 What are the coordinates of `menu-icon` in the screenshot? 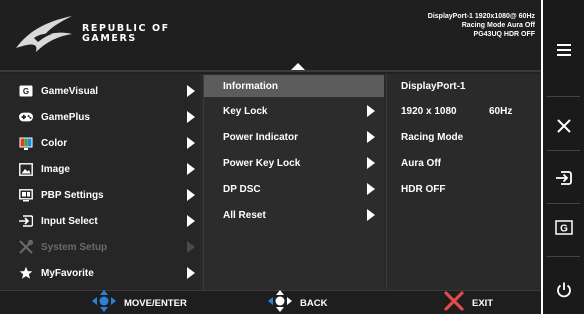 It's located at (564, 52).